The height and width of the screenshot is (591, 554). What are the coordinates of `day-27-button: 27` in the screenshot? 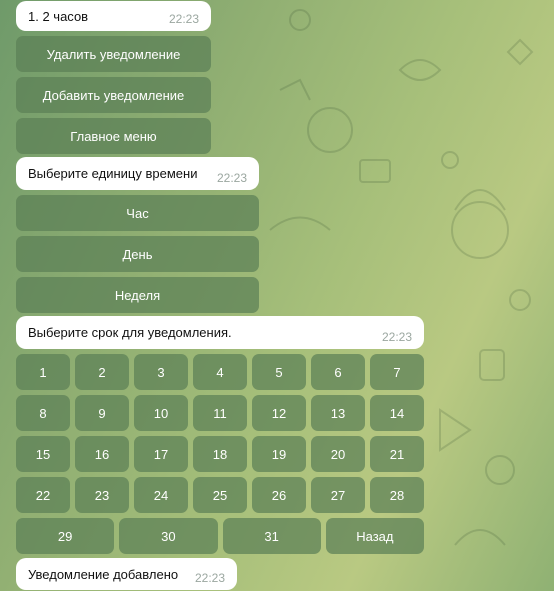 It's located at (338, 495).